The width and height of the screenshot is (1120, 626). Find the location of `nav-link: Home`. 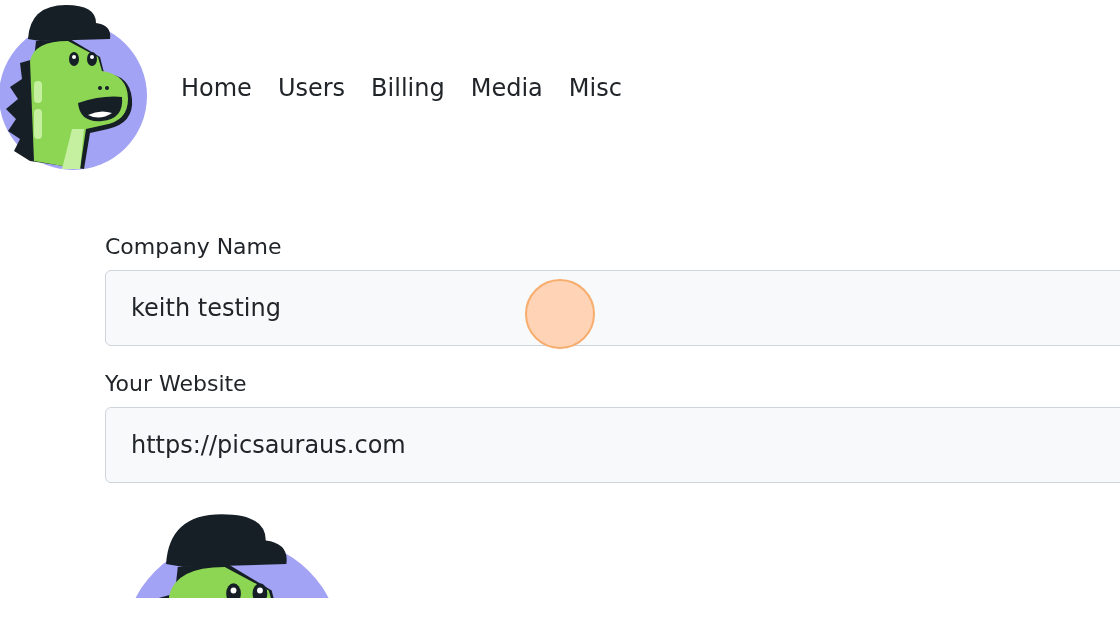

nav-link: Home is located at coordinates (216, 88).